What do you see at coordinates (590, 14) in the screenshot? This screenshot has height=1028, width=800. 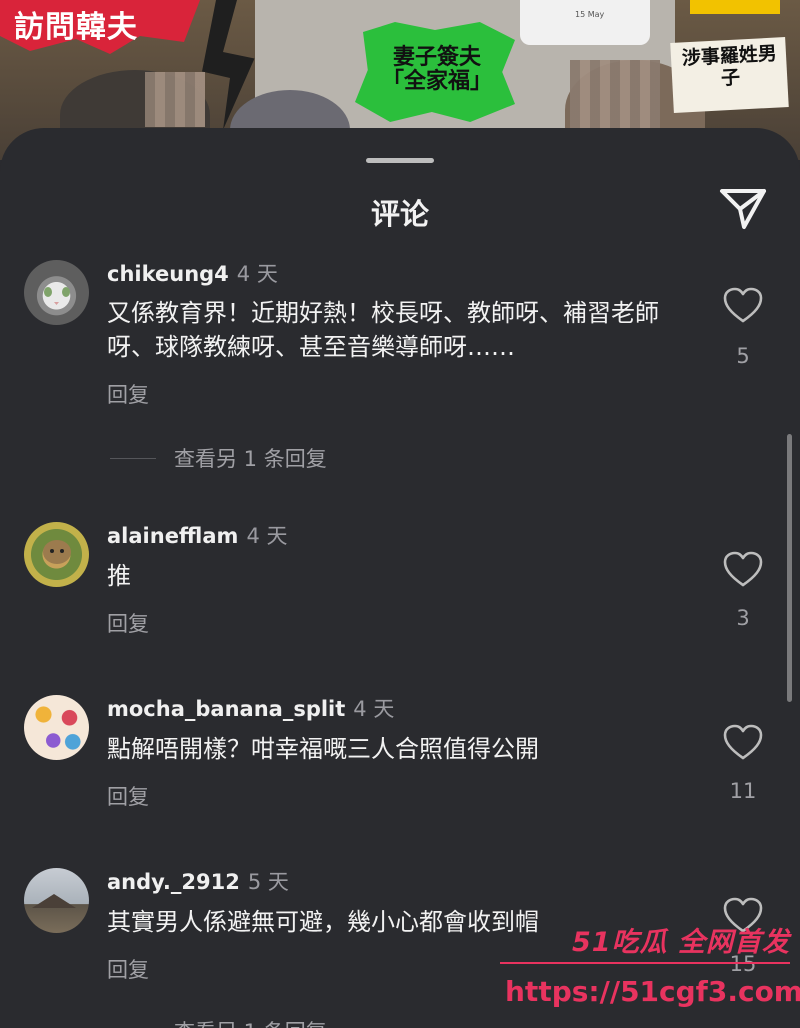 I see `phone-card-text: 15 May` at bounding box center [590, 14].